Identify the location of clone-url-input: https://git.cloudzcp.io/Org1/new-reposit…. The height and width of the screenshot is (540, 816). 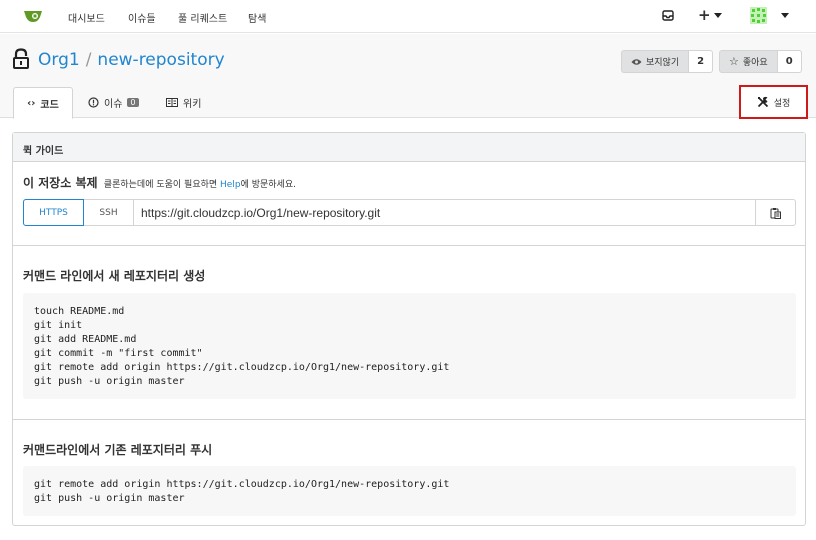
(444, 212).